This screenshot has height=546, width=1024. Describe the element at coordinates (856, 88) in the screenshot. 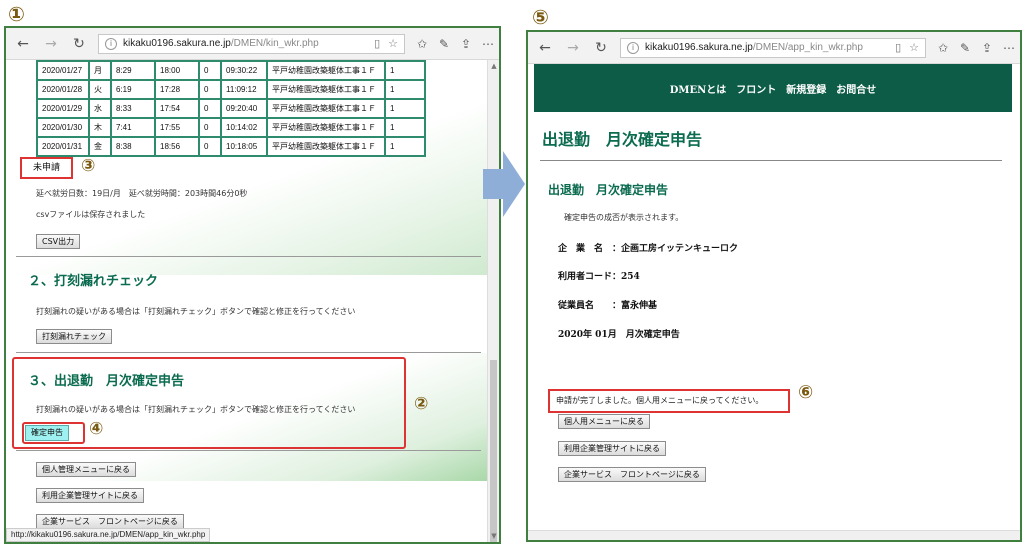

I see `nav-contact: お問合せ` at that location.